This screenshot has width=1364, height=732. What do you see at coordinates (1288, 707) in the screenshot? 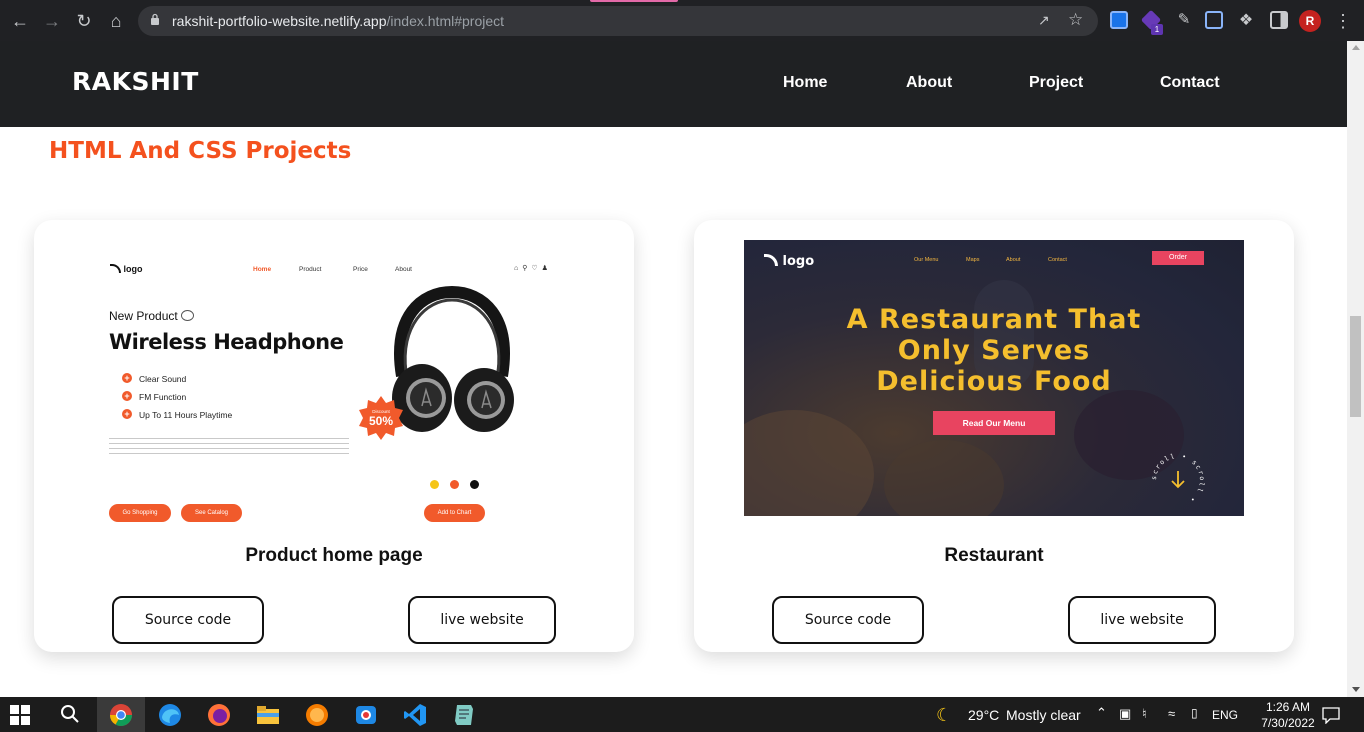
I see `clock-time: 1:26 AM` at bounding box center [1288, 707].